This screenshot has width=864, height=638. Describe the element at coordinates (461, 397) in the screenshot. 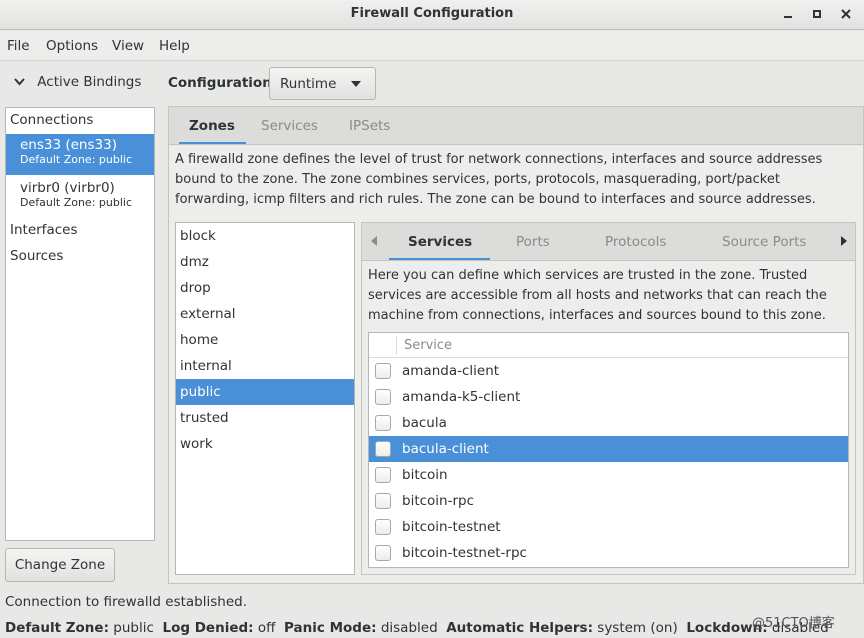

I see `service-name: amanda-k5-client` at that location.